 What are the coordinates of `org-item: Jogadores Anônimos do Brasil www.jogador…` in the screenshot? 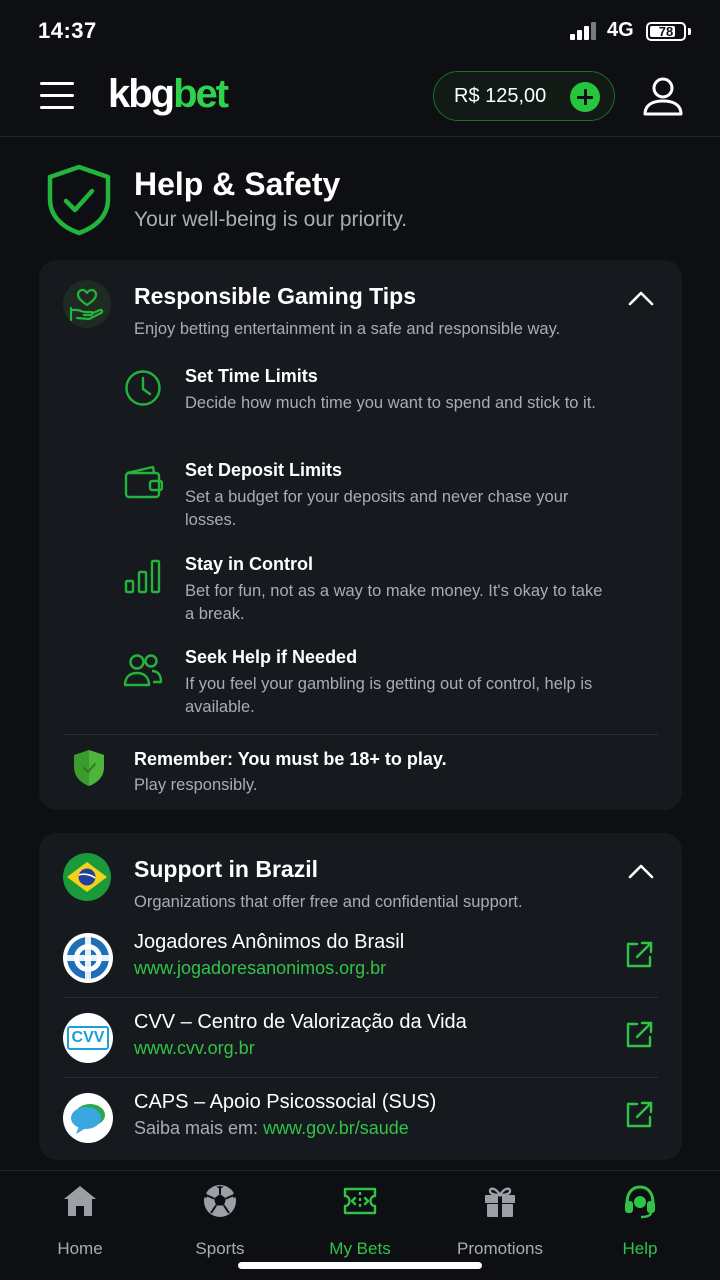 It's located at (360, 958).